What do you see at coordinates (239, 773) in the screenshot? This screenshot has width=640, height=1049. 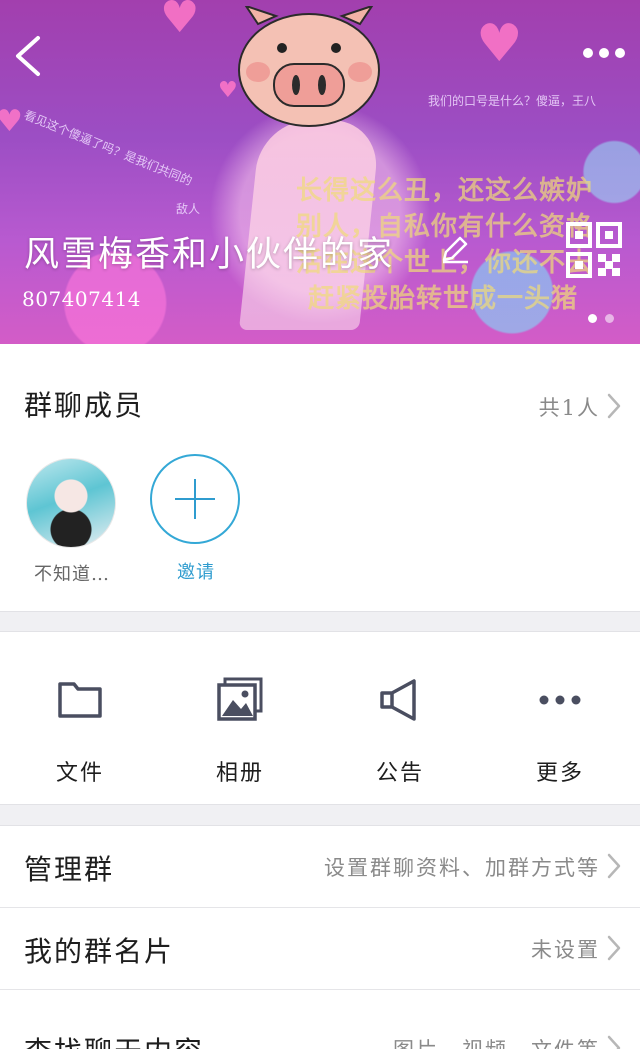 I see `tool-album-label: 相册` at bounding box center [239, 773].